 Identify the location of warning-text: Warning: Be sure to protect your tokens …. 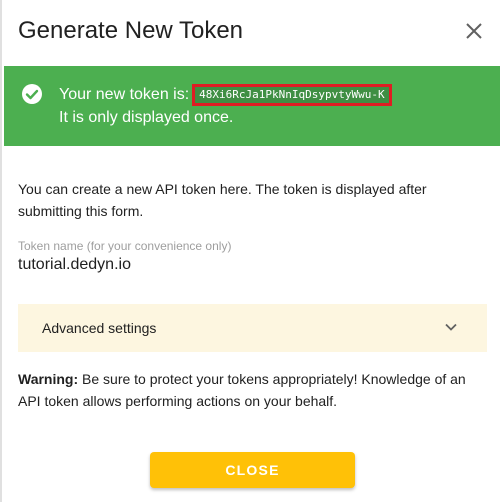
(248, 390).